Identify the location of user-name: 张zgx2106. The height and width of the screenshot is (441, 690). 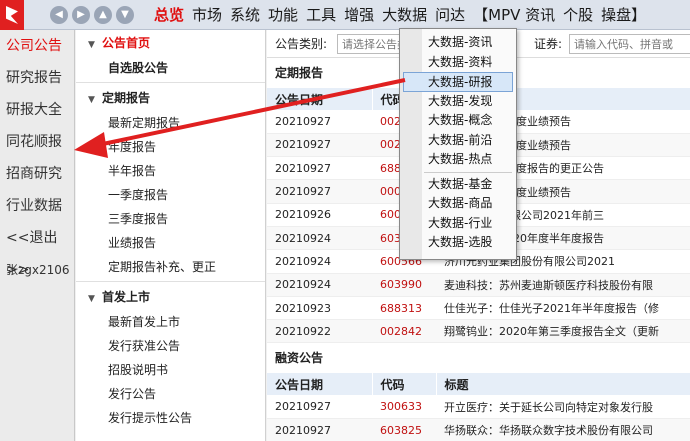
(38, 270).